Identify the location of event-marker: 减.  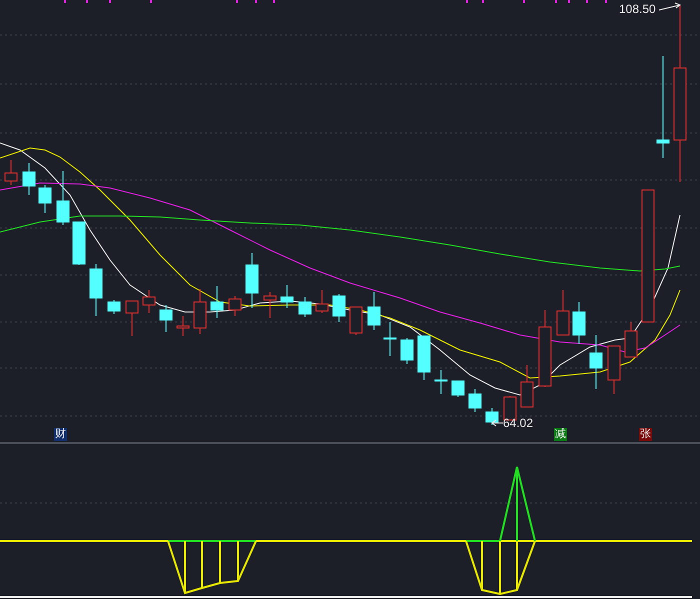
(560, 434).